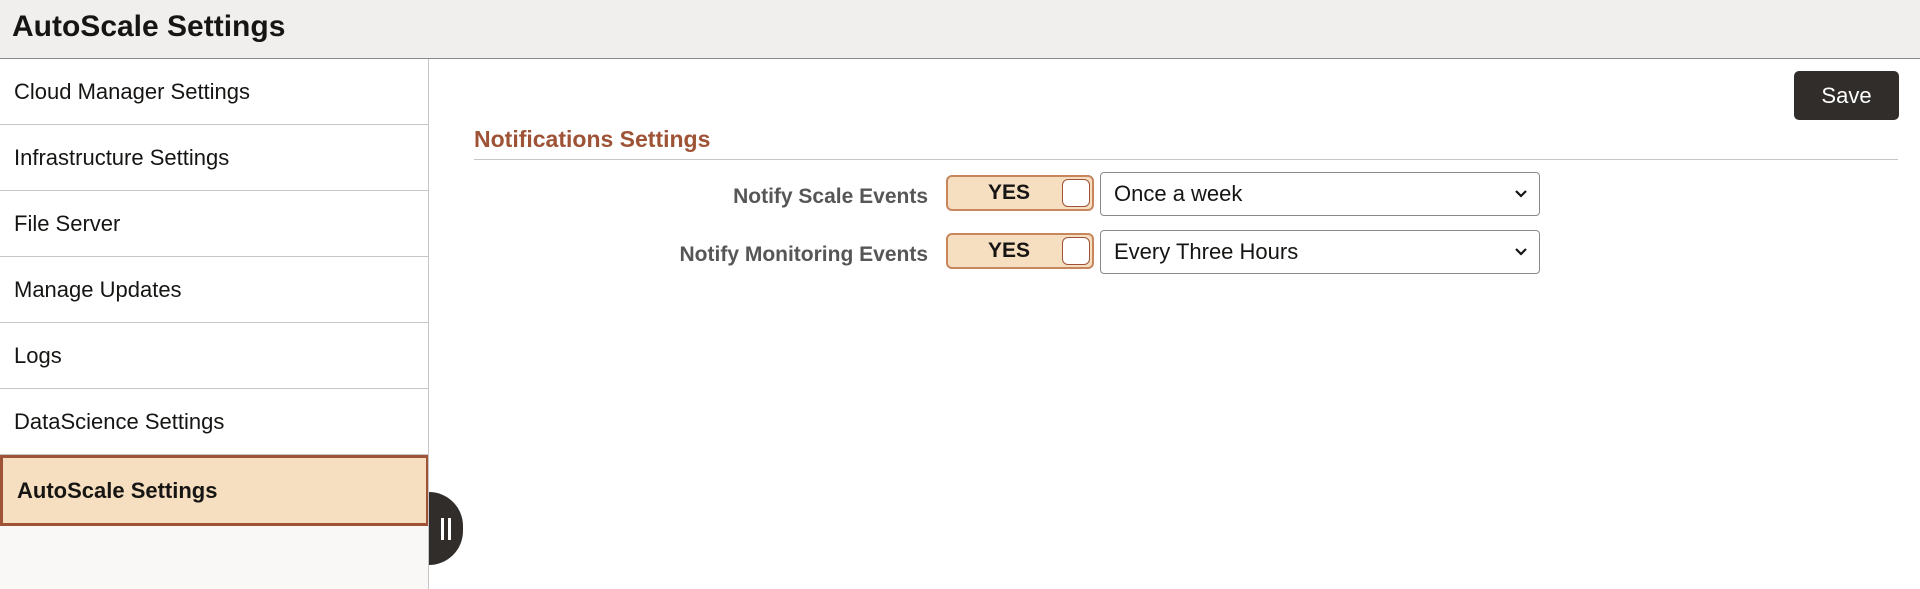 This screenshot has width=1920, height=589. What do you see at coordinates (214, 290) in the screenshot?
I see `sidebar-item-manage-updates: Manage Updates` at bounding box center [214, 290].